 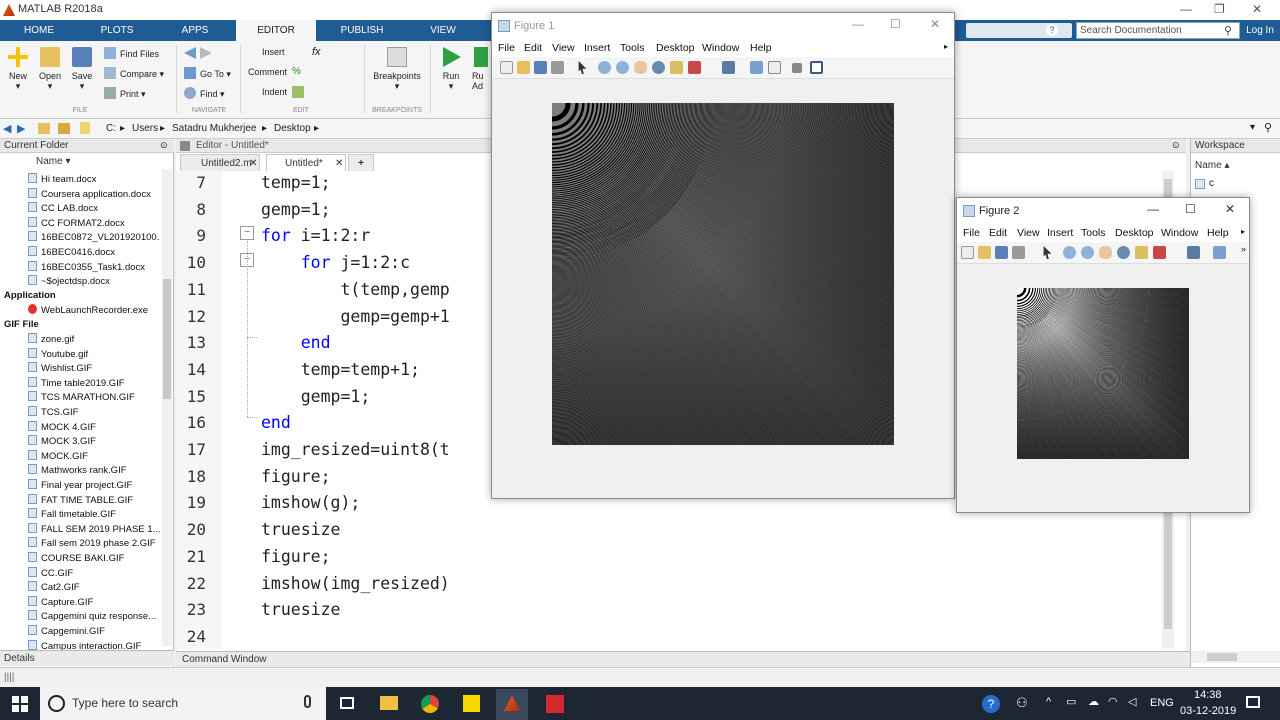 What do you see at coordinates (389, 703) in the screenshot?
I see `file-explorer-icon` at bounding box center [389, 703].